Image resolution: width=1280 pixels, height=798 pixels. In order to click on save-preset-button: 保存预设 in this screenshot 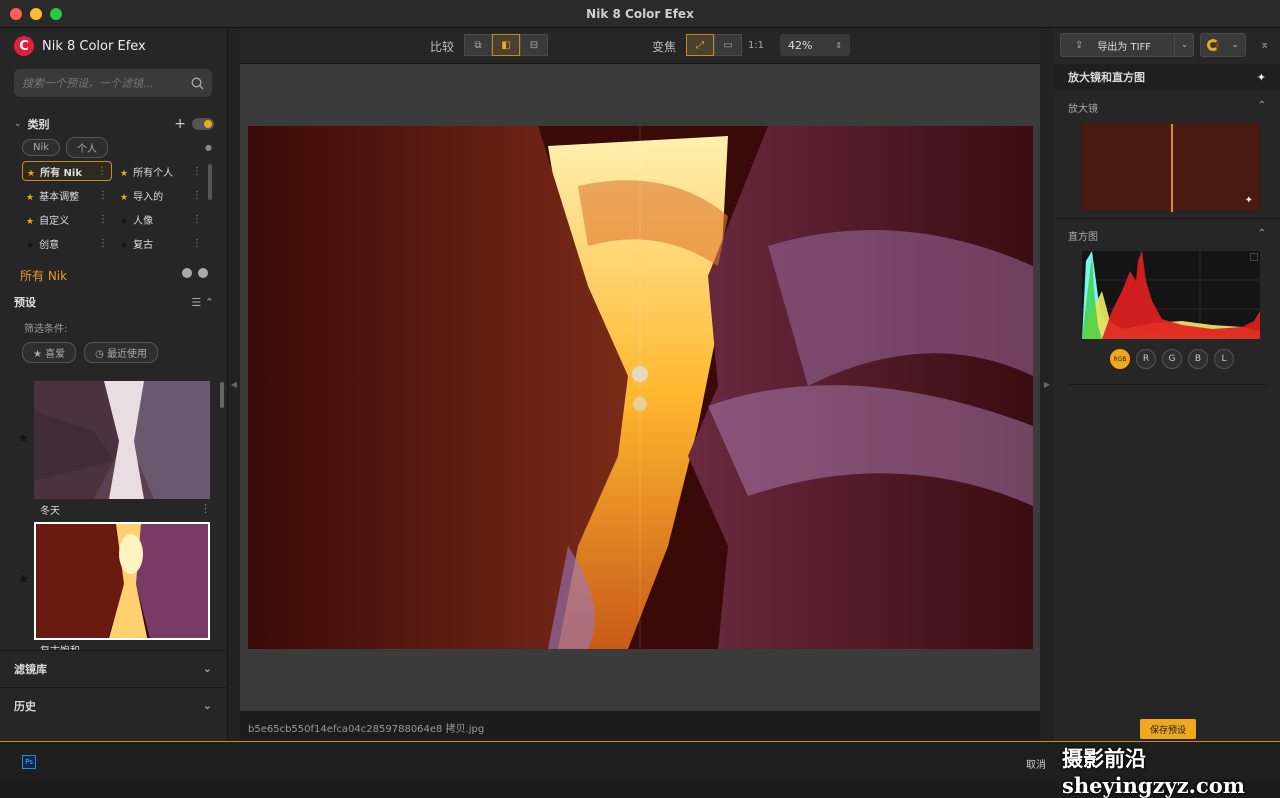, I will do `click(1168, 729)`.